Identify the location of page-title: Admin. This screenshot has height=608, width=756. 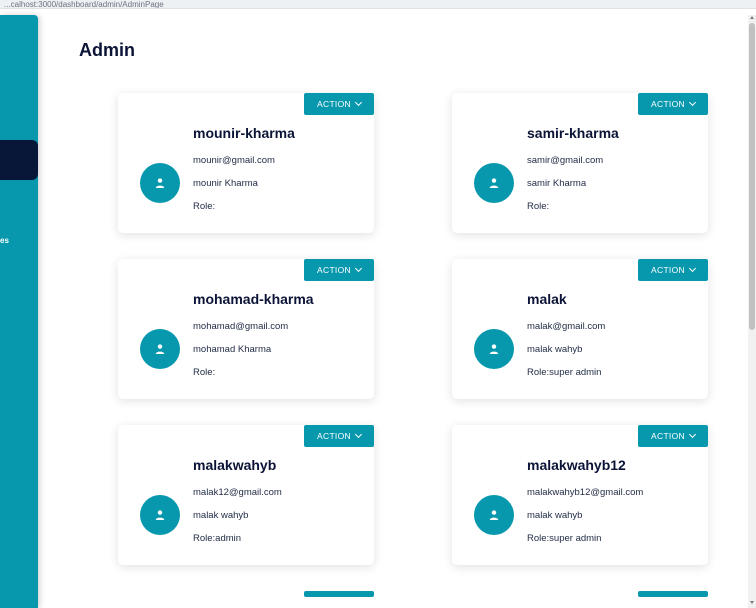
(107, 50).